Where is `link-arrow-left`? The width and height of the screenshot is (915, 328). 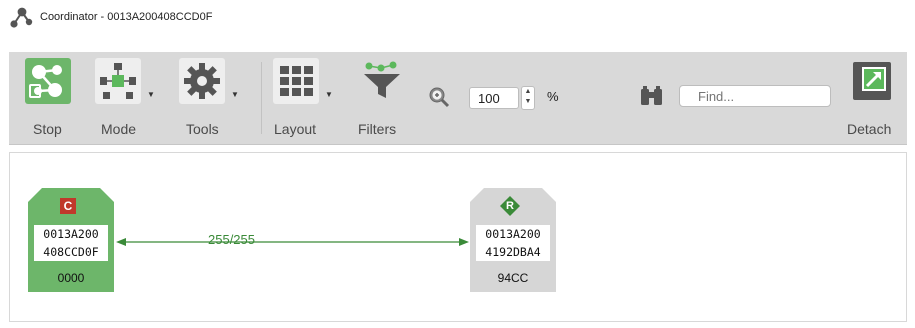
link-arrow-left is located at coordinates (121, 242).